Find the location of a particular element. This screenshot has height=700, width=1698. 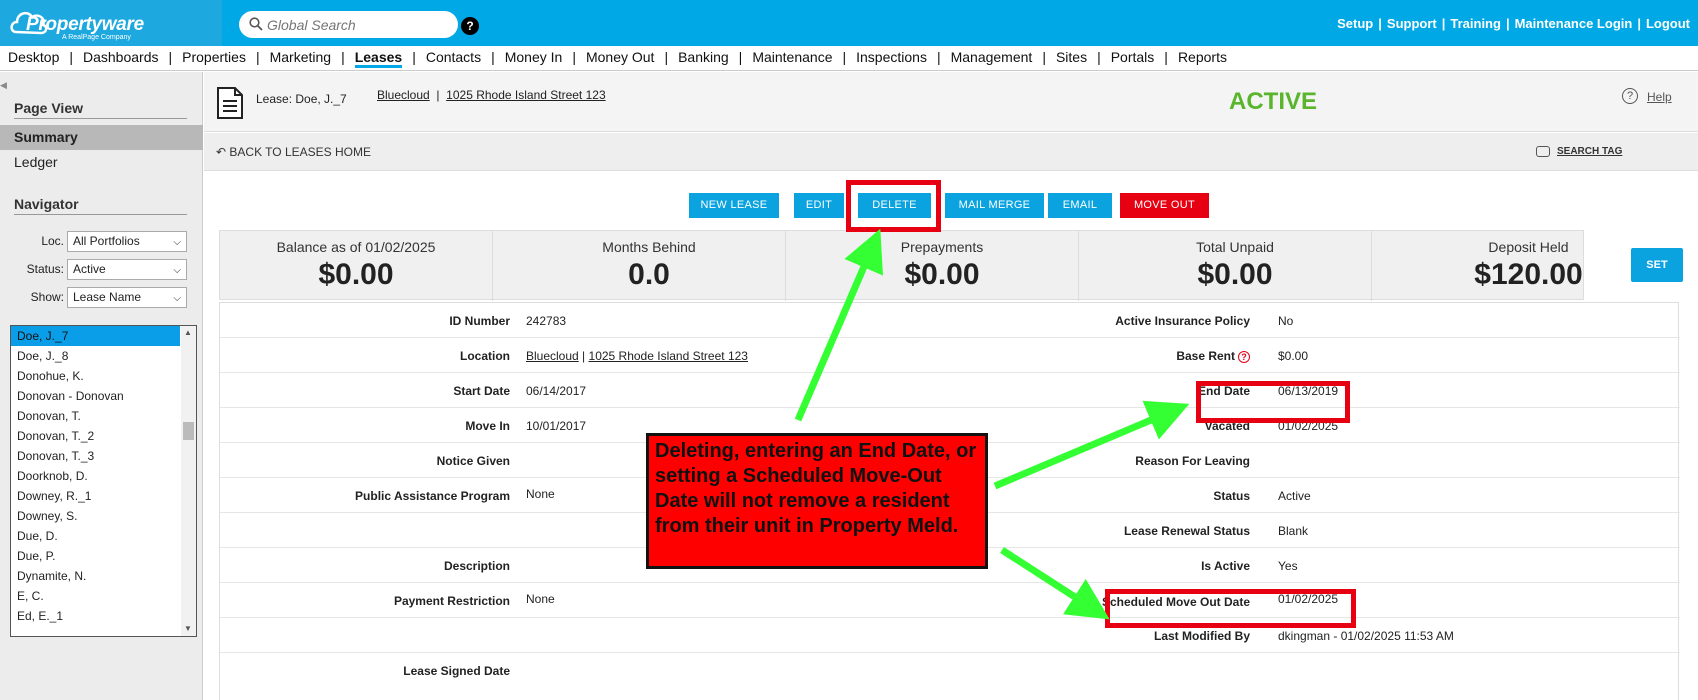

move-out-date-highlight-box is located at coordinates (1230, 608).